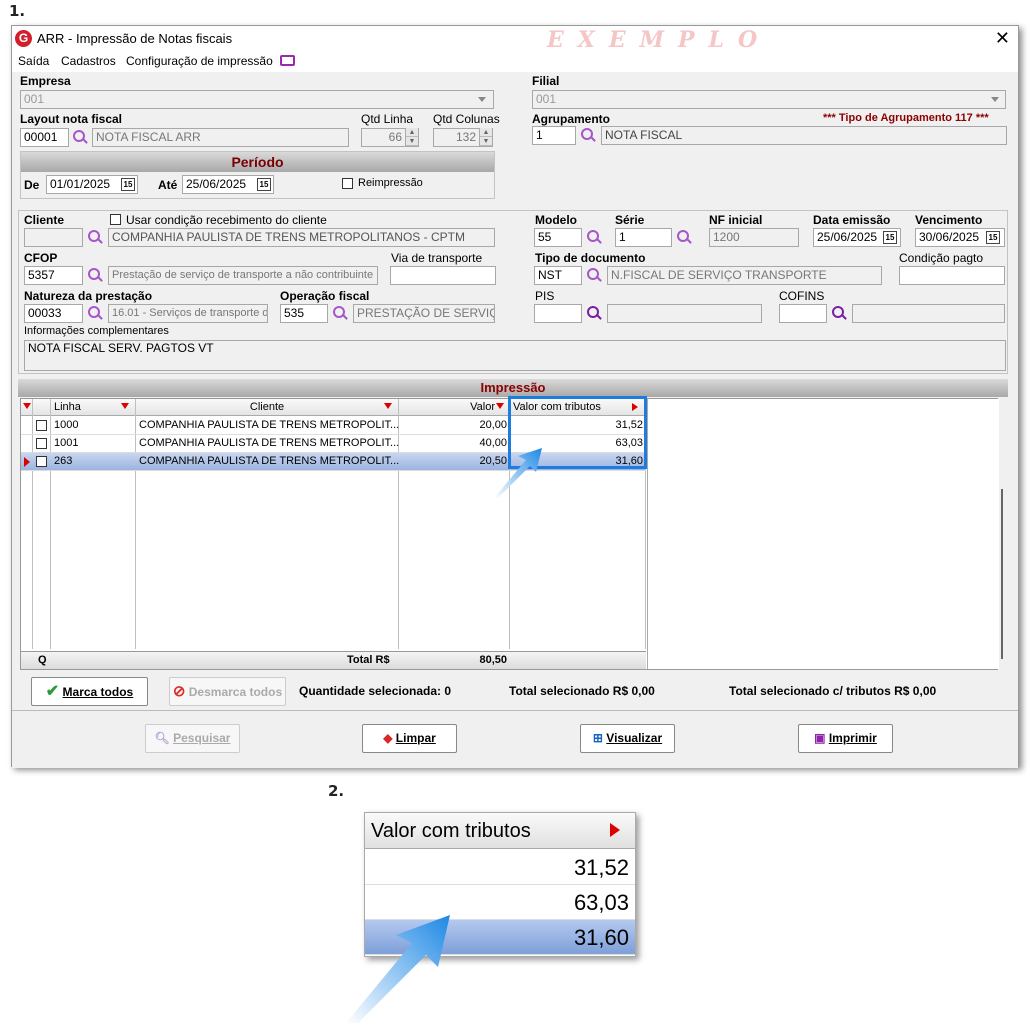 The height and width of the screenshot is (1026, 1030). What do you see at coordinates (852, 738) in the screenshot?
I see `imprimir-label: Imprimir` at bounding box center [852, 738].